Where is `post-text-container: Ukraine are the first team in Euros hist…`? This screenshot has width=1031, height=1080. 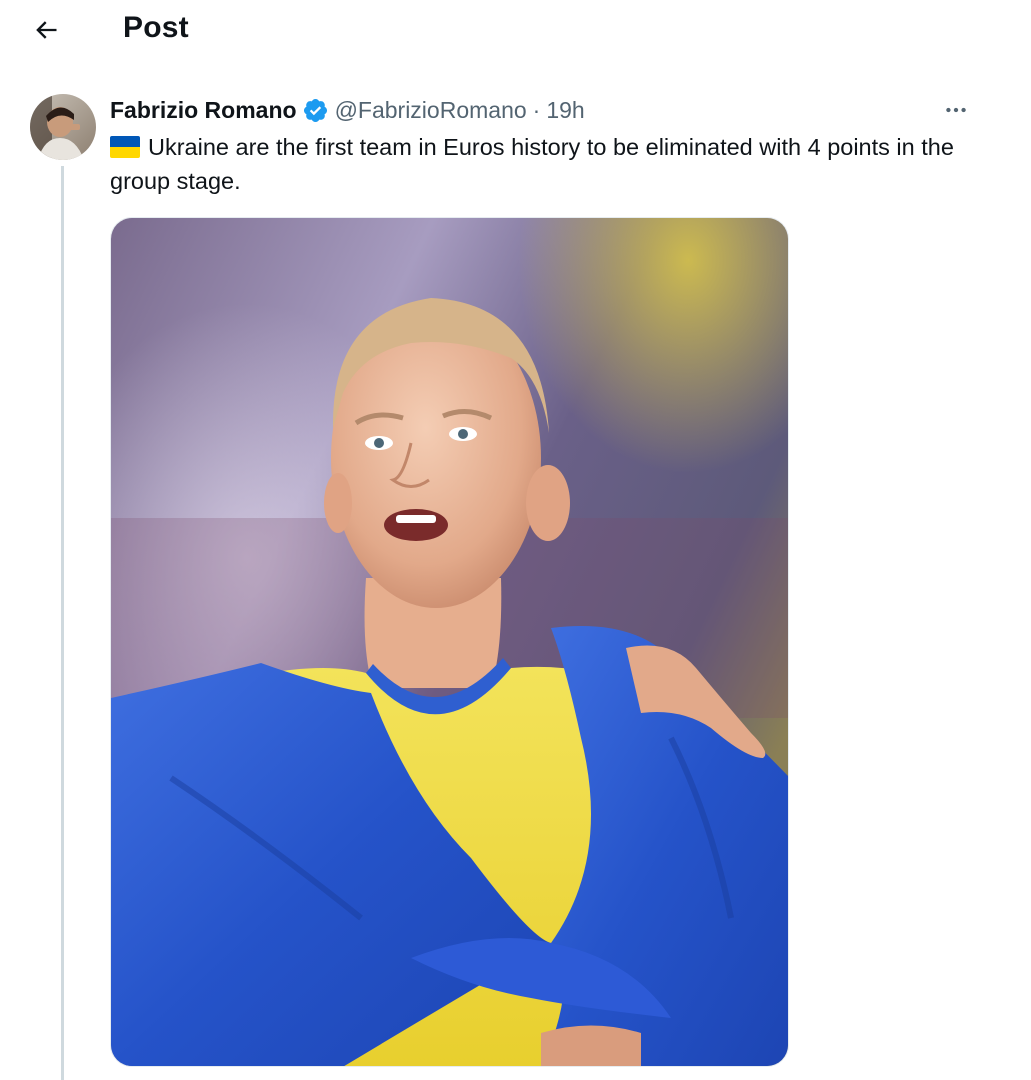 post-text-container: Ukraine are the first team in Euros hist… is located at coordinates (550, 164).